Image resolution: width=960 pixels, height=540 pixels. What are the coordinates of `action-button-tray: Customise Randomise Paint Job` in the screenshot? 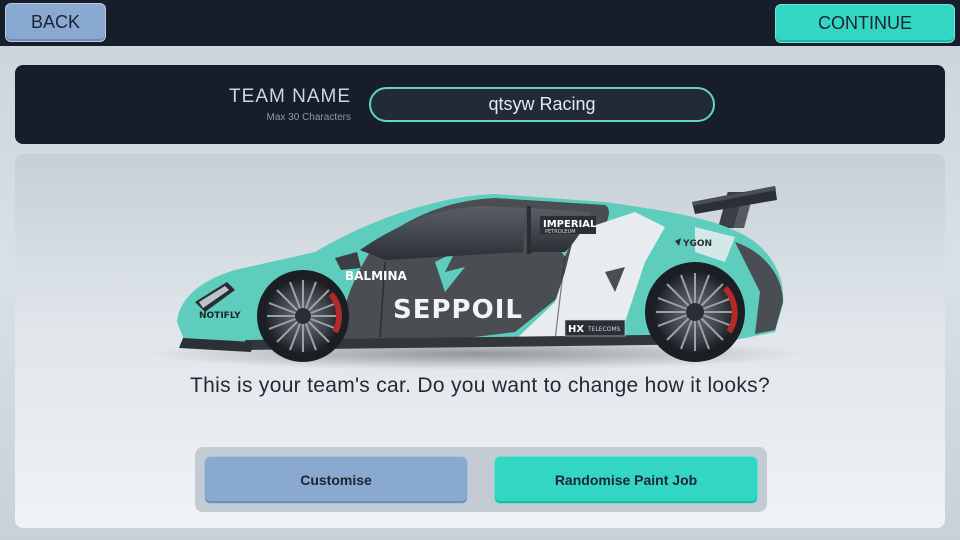 It's located at (481, 479).